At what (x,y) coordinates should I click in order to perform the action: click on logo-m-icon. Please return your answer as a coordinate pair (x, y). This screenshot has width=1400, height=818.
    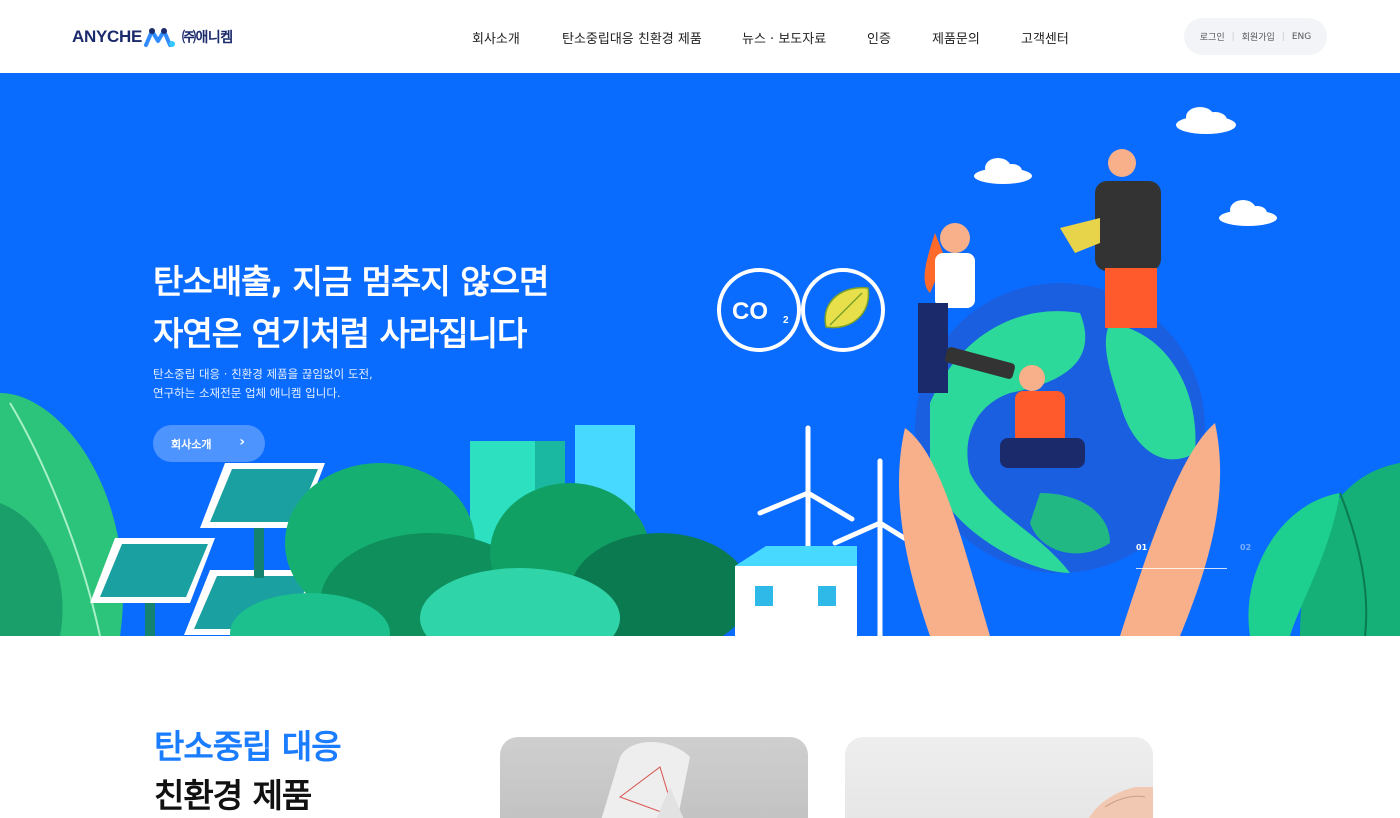
    Looking at the image, I should click on (159, 37).